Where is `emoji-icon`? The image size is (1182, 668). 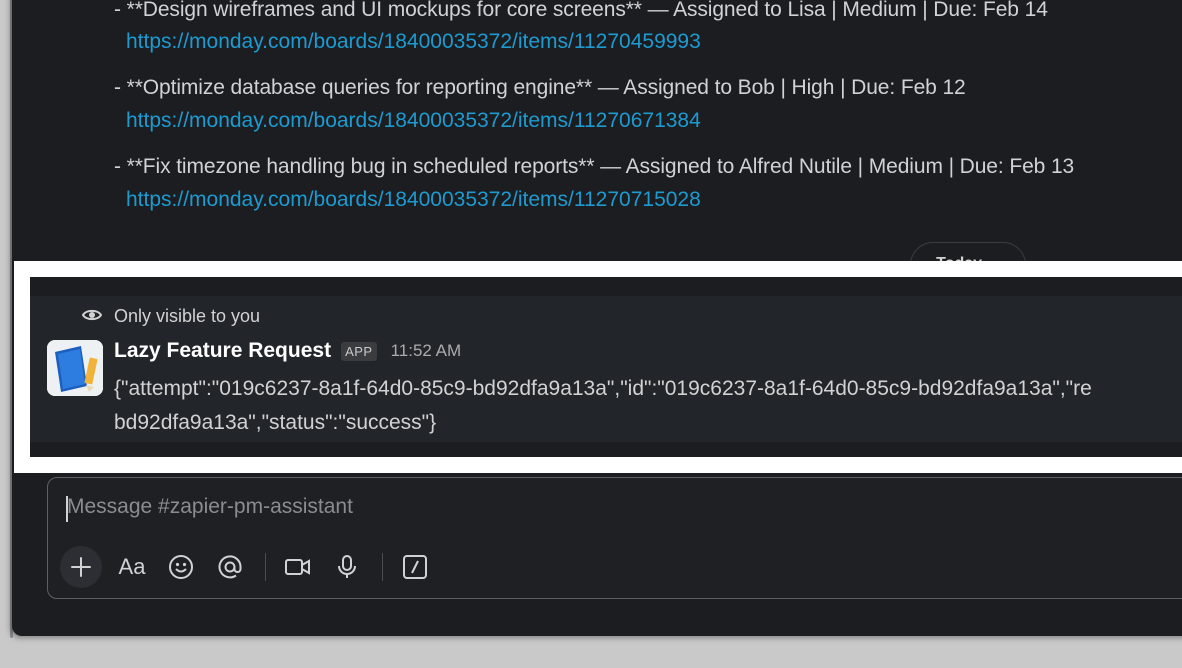 emoji-icon is located at coordinates (181, 567).